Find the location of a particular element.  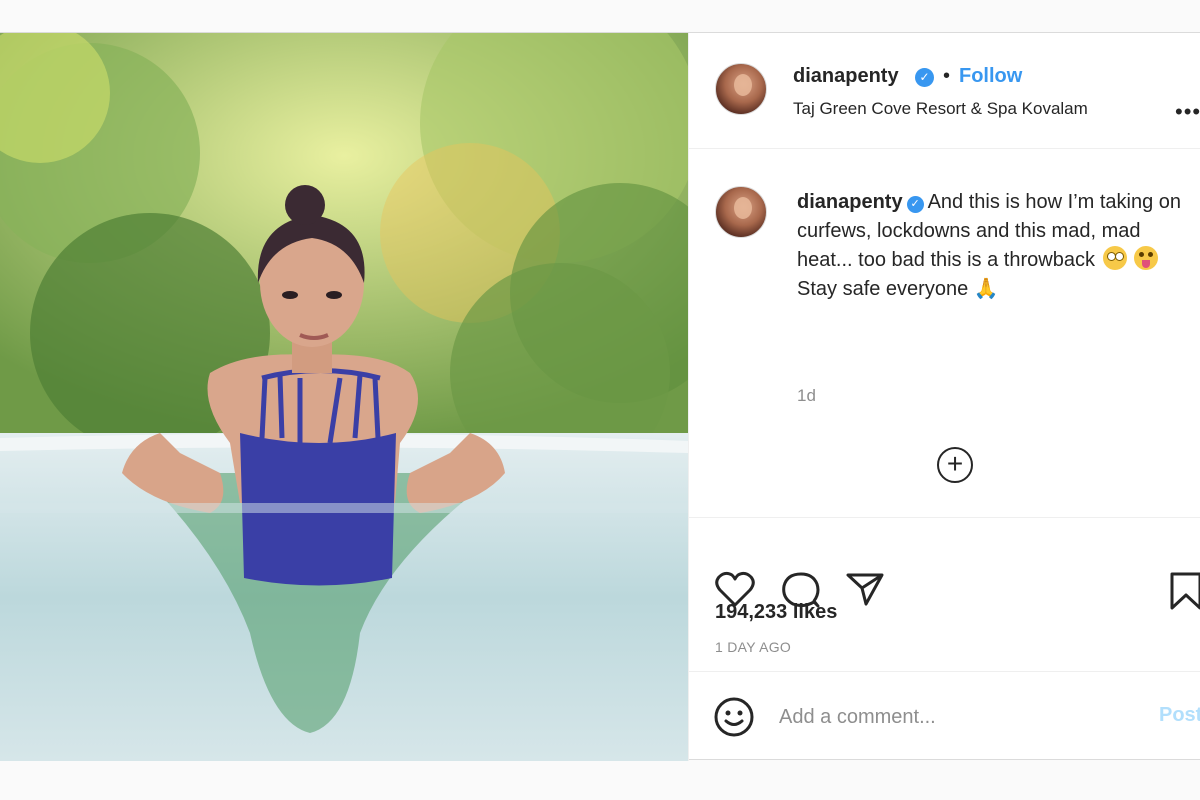

more-options-icon: ••• is located at coordinates (1187, 112).